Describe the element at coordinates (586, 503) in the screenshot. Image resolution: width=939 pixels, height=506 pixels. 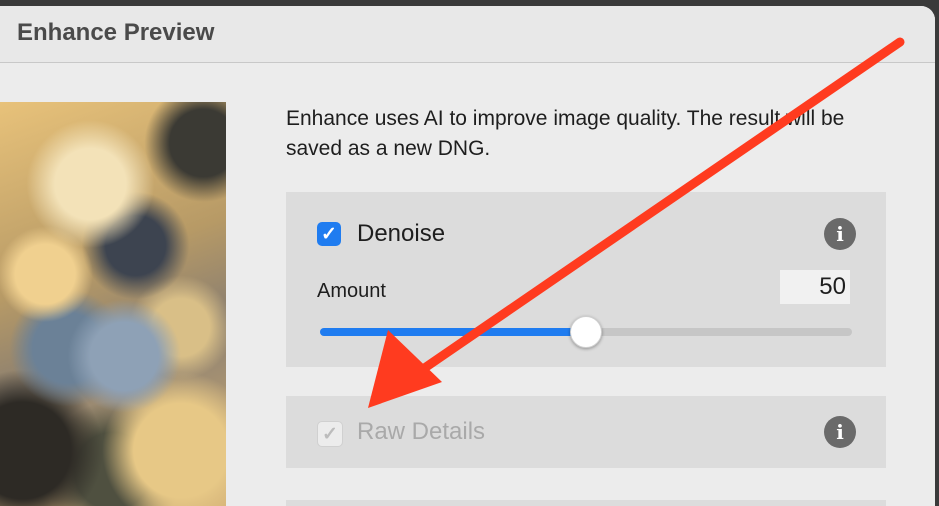
I see `next-option-panel` at that location.